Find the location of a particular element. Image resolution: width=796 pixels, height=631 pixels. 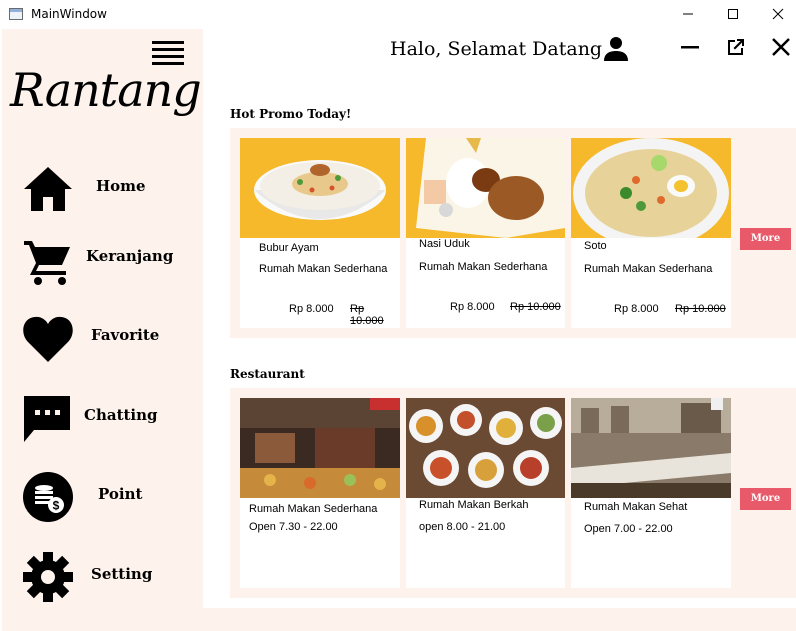

restaurant-hours: Open 7.30 - 22.00 is located at coordinates (293, 527).